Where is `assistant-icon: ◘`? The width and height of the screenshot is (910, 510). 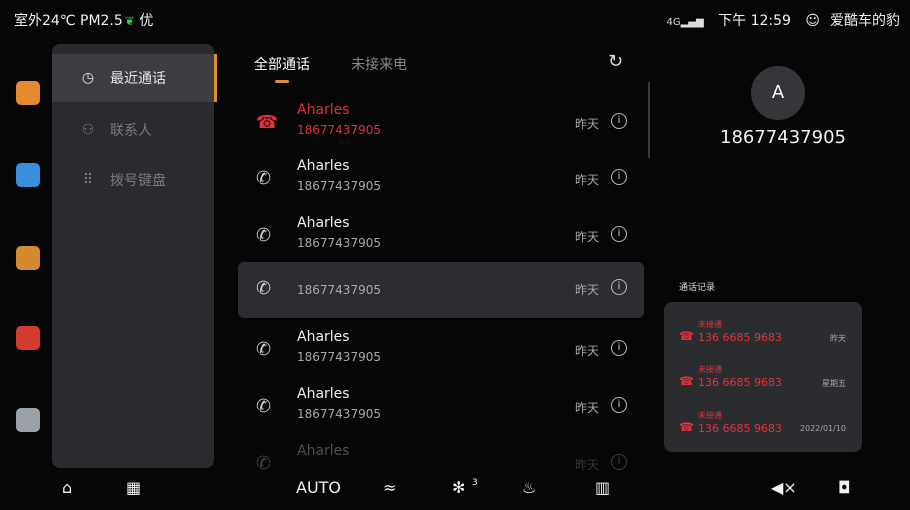 assistant-icon: ◘ is located at coordinates (844, 487).